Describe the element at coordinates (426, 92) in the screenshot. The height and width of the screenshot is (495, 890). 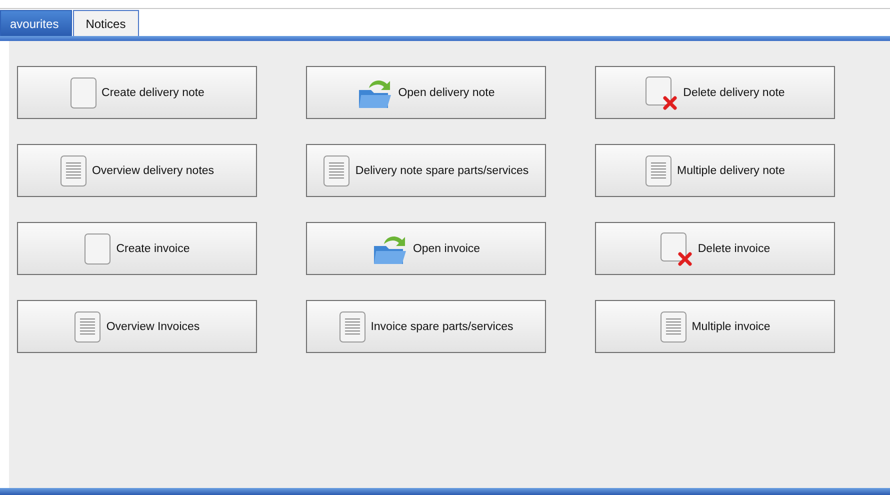
I see `action-button: Open delivery note` at that location.